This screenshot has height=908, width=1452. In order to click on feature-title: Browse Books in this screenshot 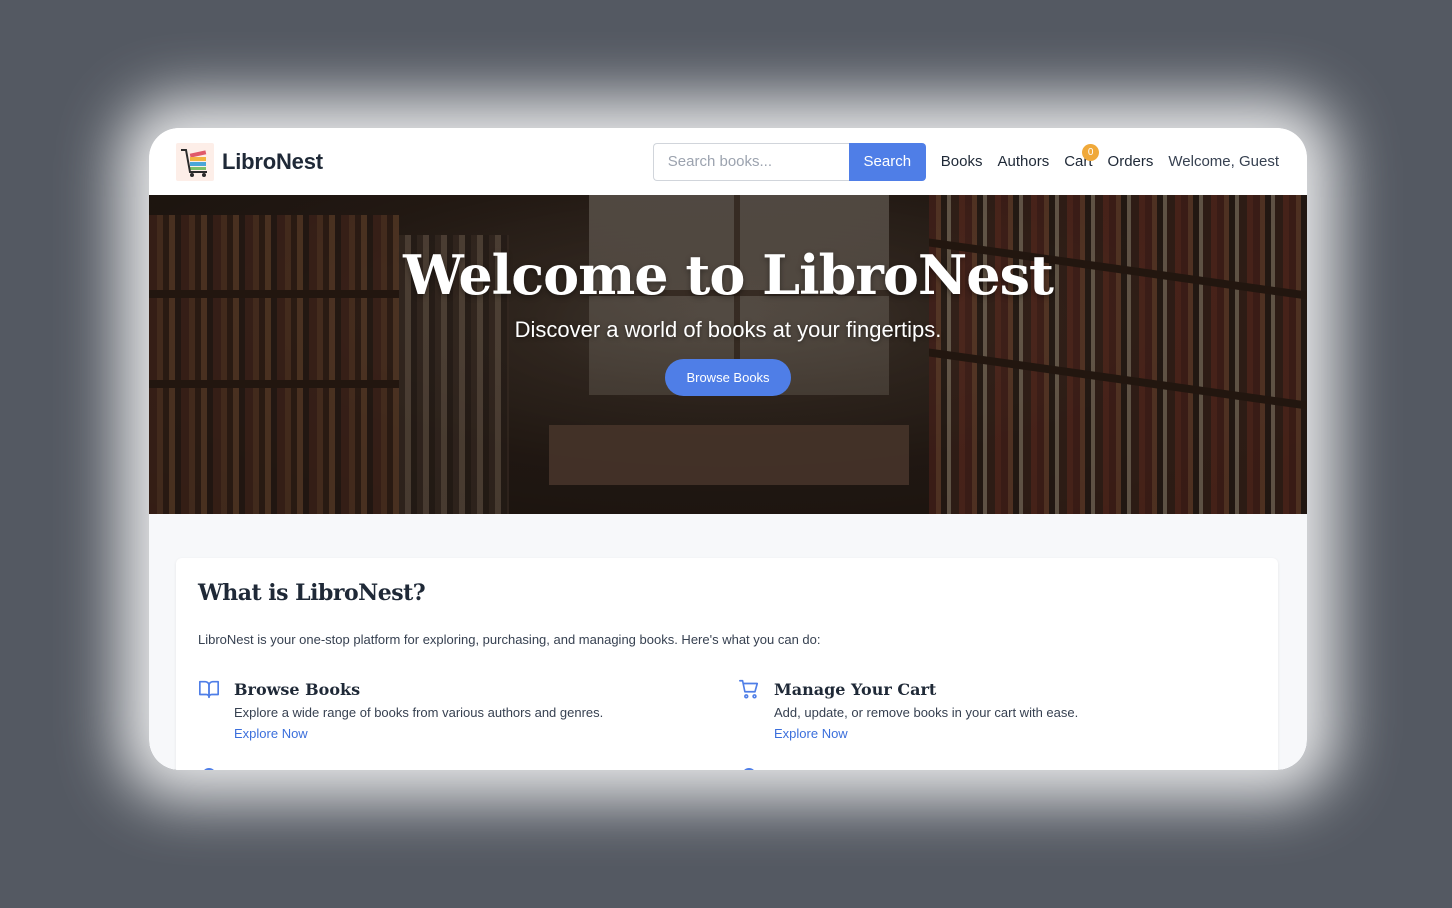, I will do `click(297, 689)`.